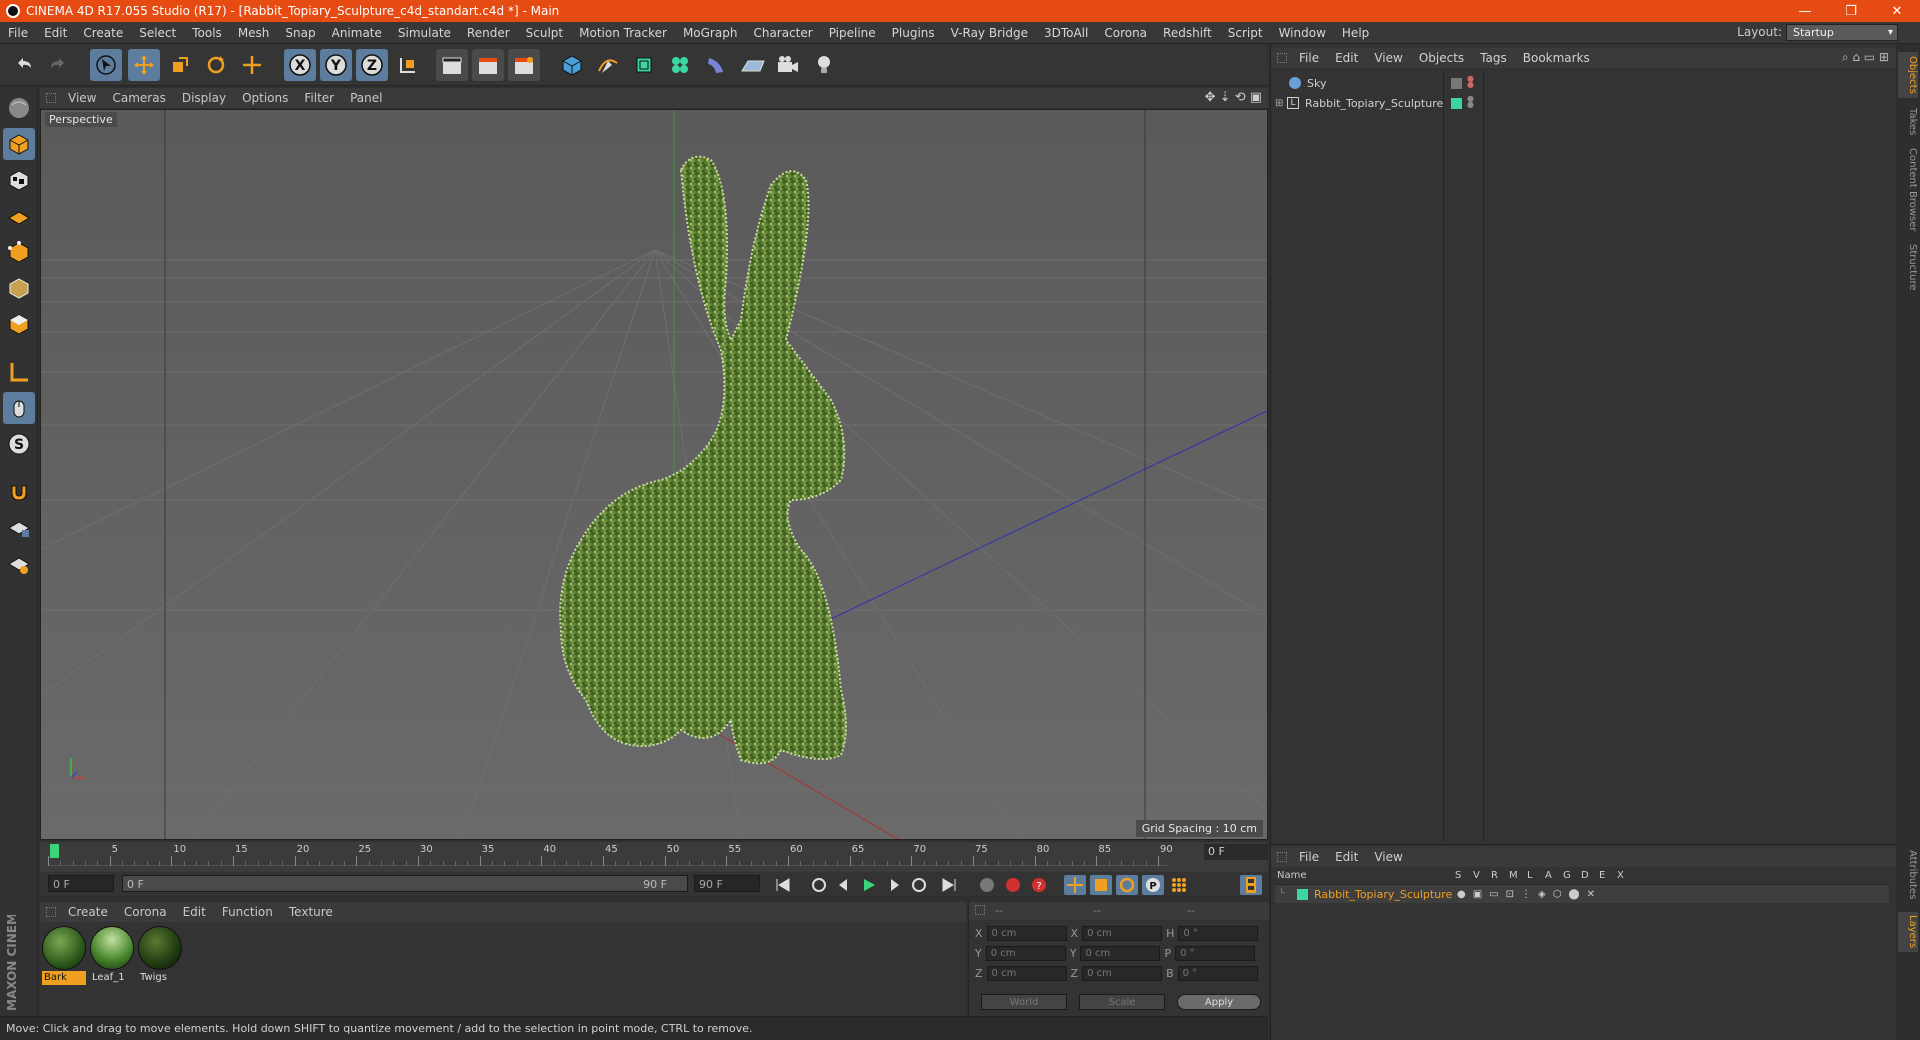 The image size is (1920, 1040). I want to click on menu-window: Window, so click(1302, 33).